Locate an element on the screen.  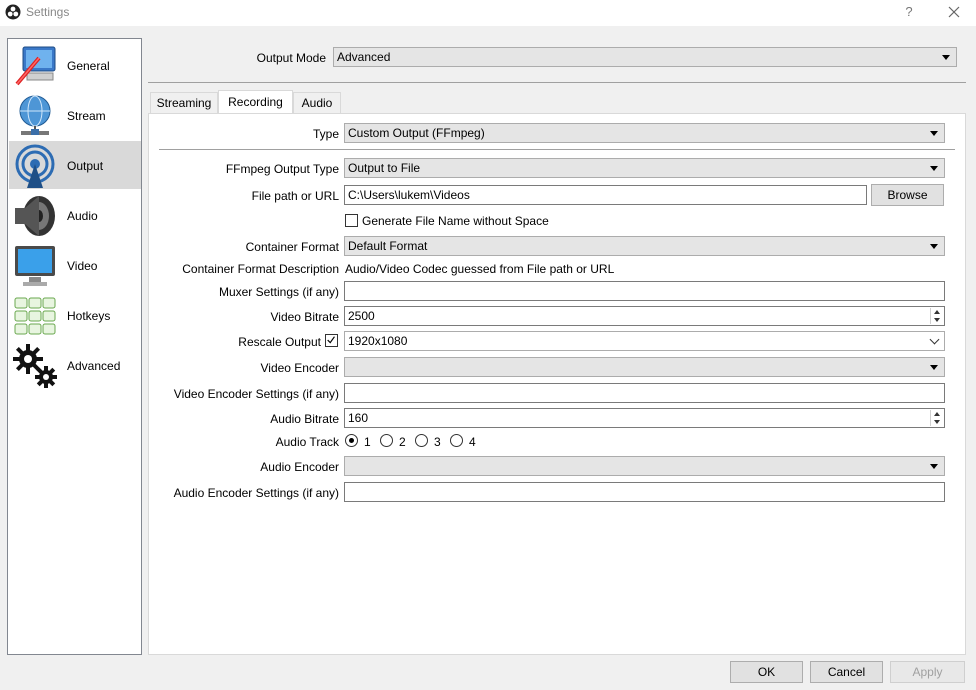
audio-encoder-select is located at coordinates (644, 466).